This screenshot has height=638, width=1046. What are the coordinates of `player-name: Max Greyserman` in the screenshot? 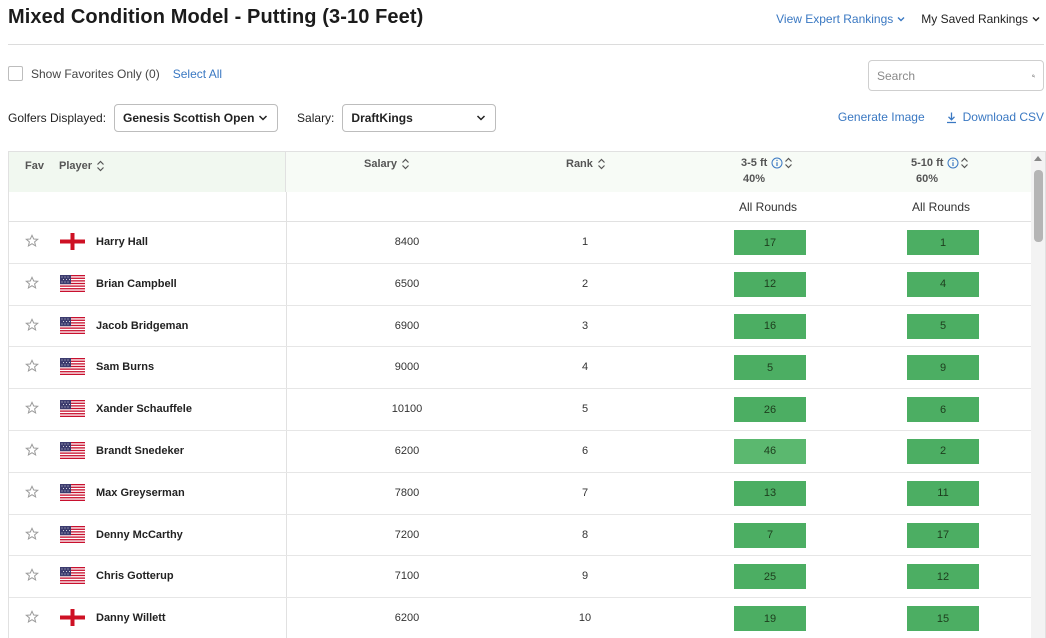 It's located at (140, 493).